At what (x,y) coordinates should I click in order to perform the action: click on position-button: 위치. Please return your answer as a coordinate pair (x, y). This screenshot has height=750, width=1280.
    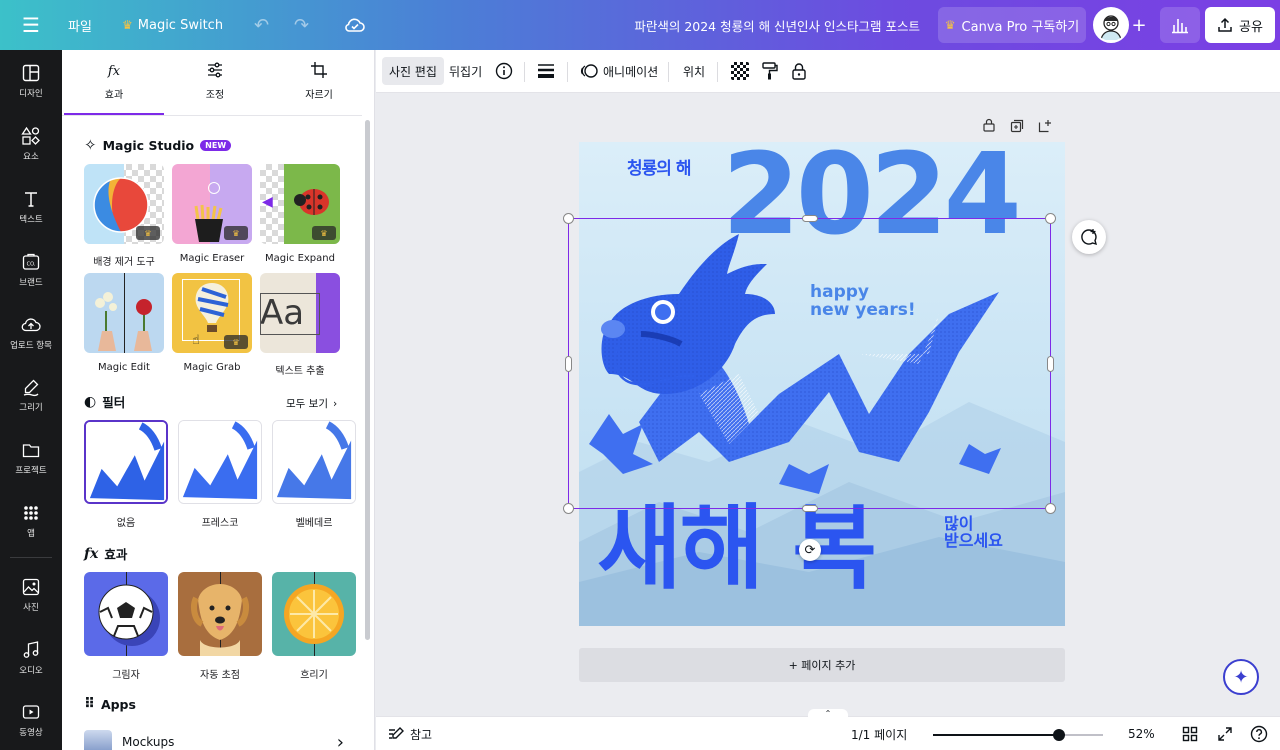
    Looking at the image, I should click on (694, 71).